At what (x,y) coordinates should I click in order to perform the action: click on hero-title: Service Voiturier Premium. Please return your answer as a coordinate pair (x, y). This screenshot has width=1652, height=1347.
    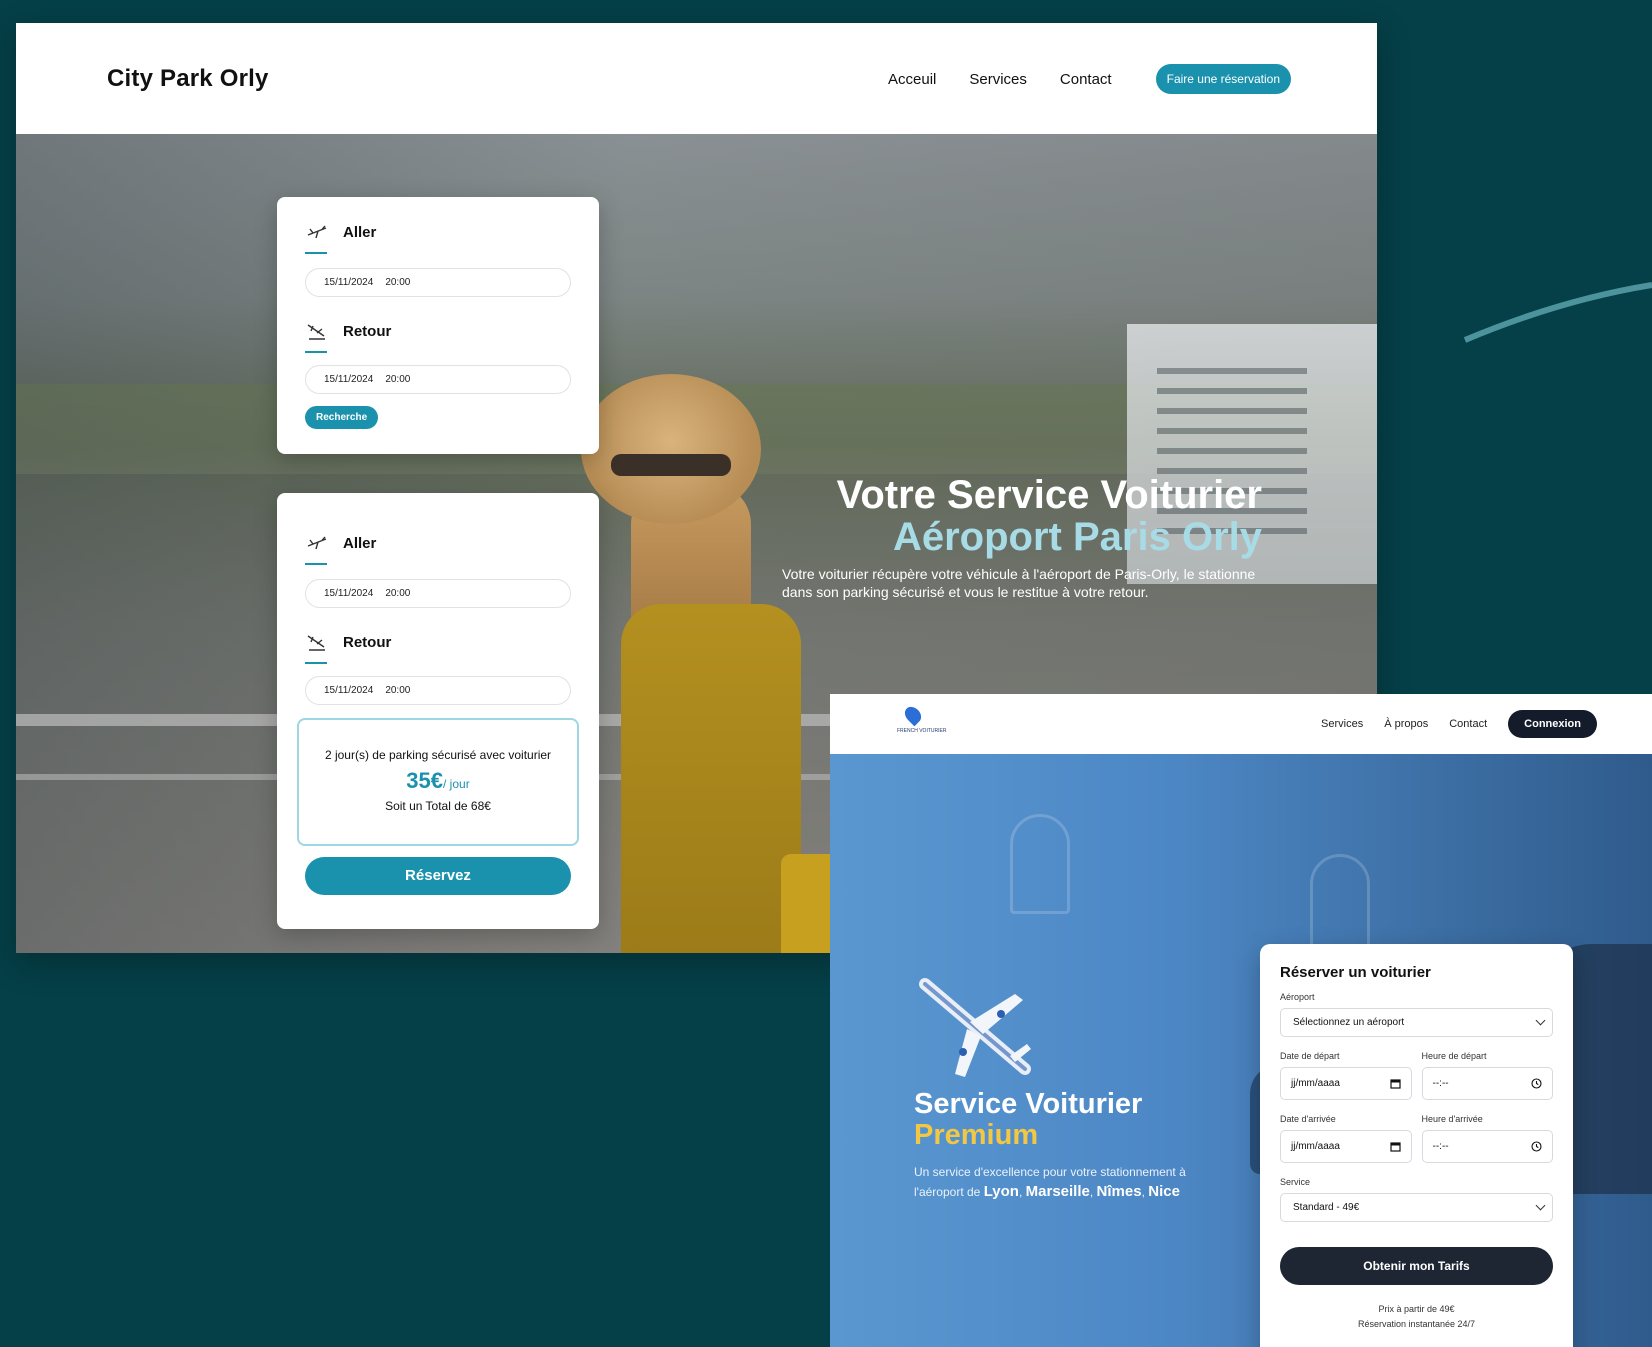
    Looking at the image, I should click on (1028, 1119).